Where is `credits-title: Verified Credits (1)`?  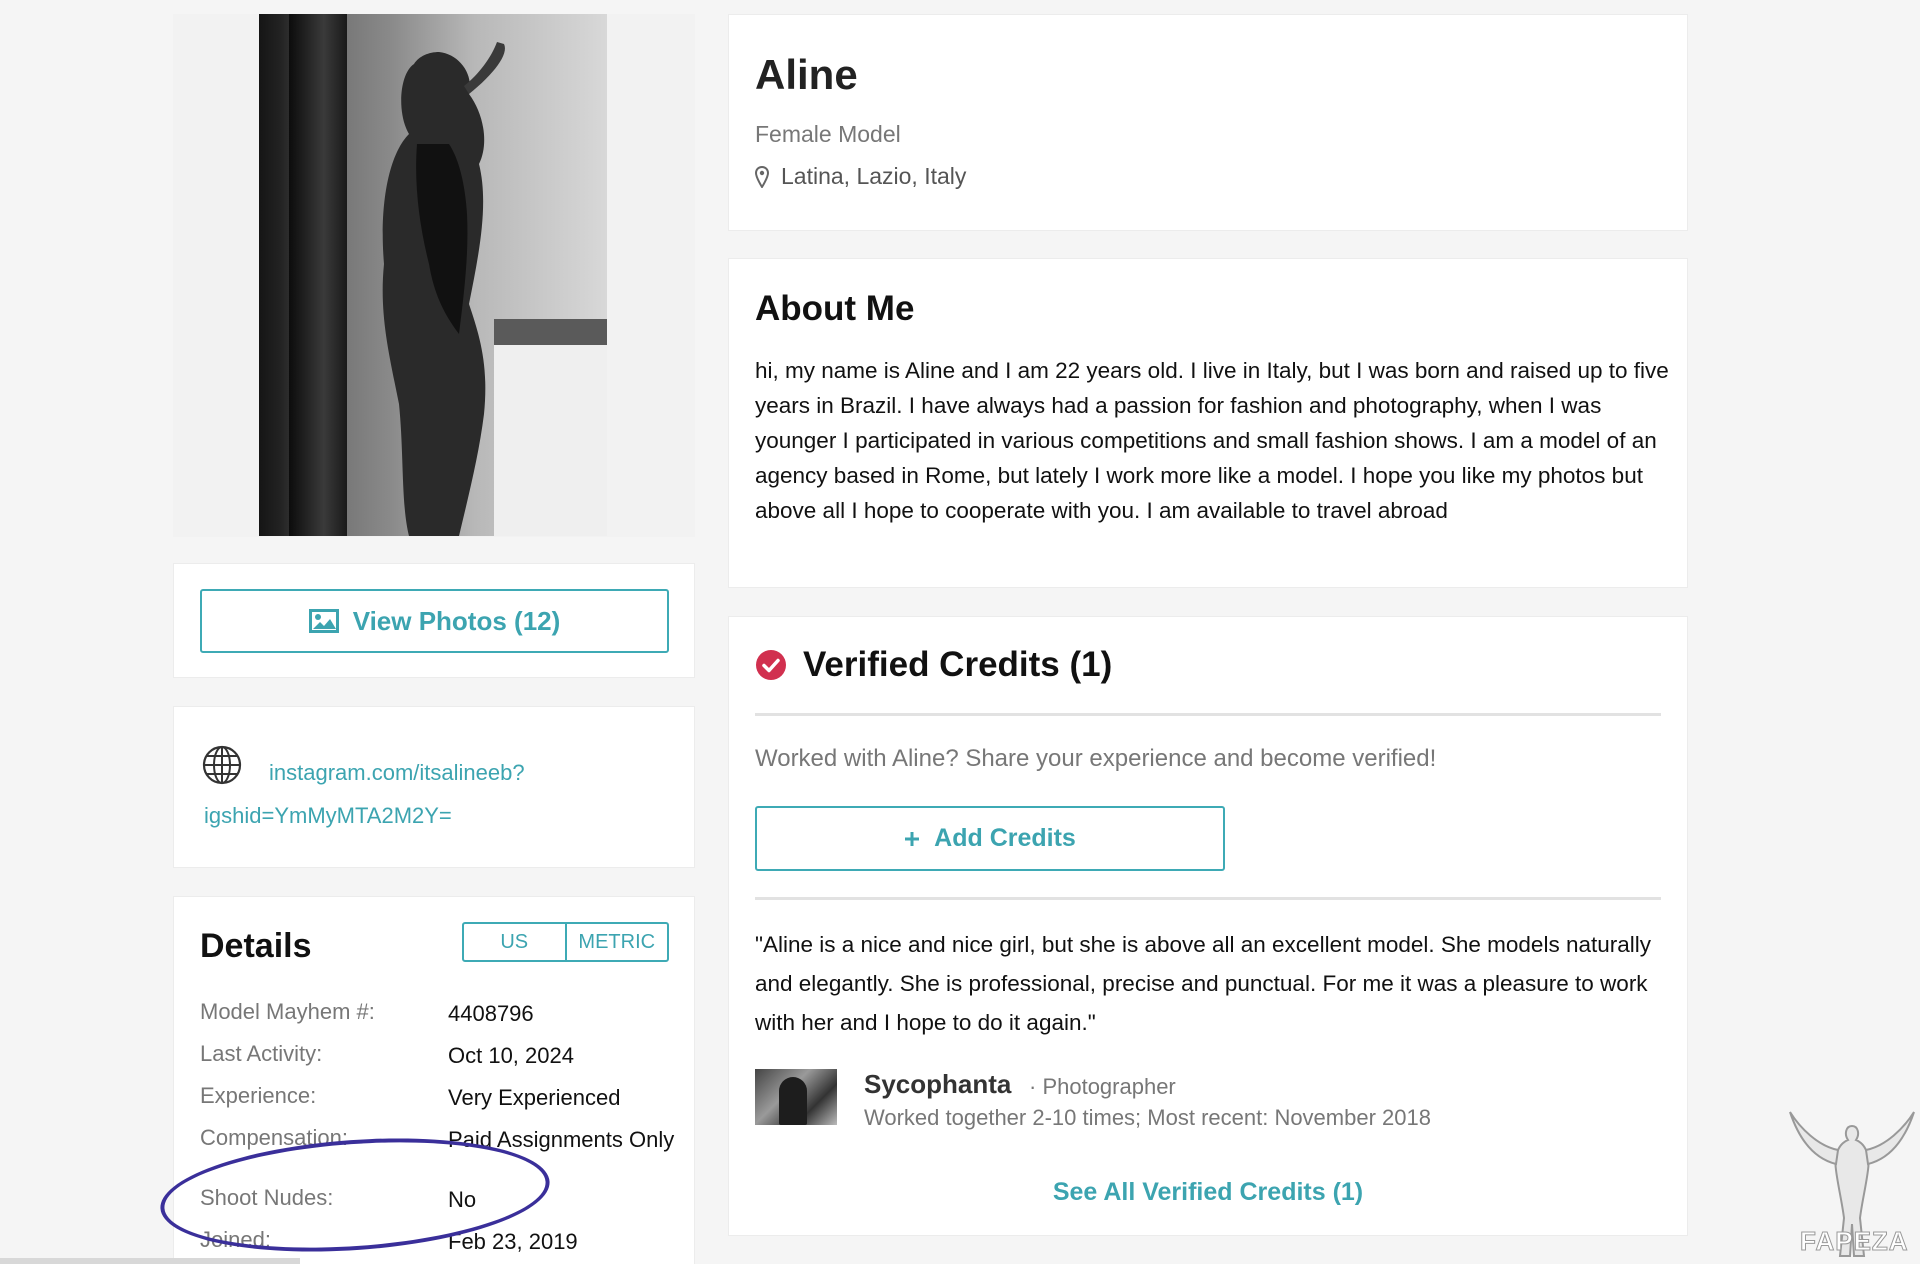
credits-title: Verified Credits (1) is located at coordinates (958, 664).